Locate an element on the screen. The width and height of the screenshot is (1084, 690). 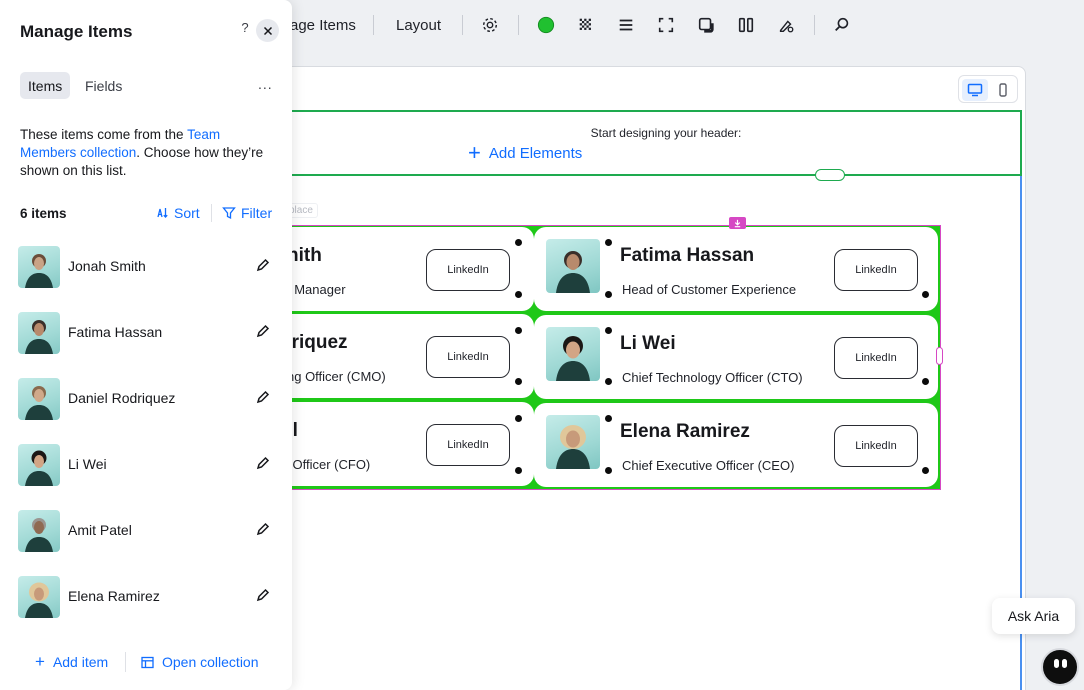
layout-button: Layout is located at coordinates (418, 25).